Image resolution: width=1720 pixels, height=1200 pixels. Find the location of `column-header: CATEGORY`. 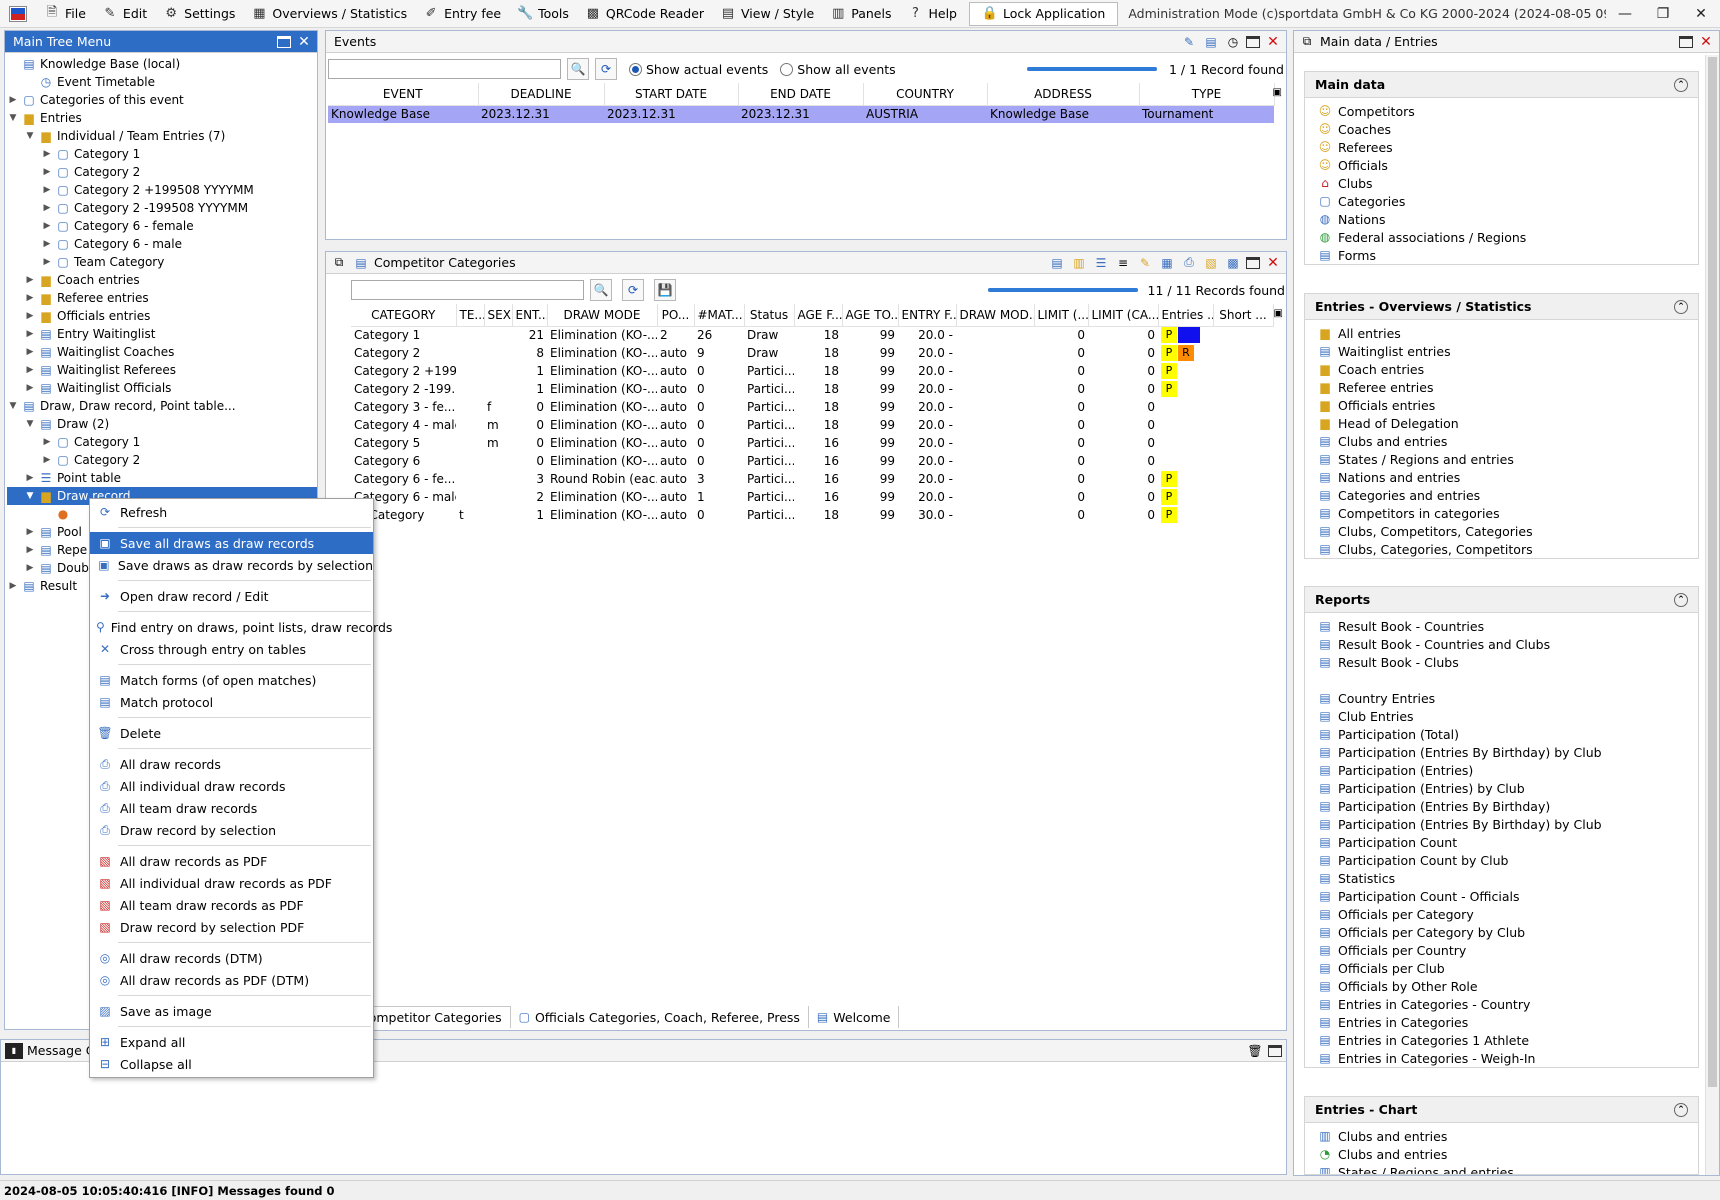

column-header: CATEGORY is located at coordinates (404, 315).